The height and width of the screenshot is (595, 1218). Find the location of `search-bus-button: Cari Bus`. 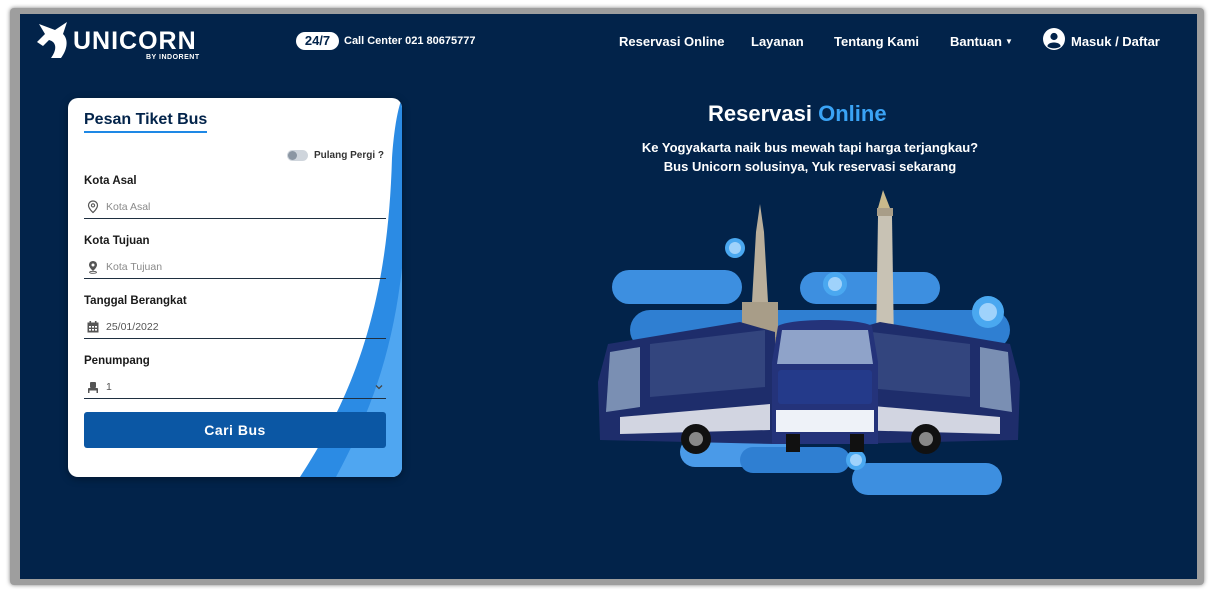

search-bus-button: Cari Bus is located at coordinates (235, 430).